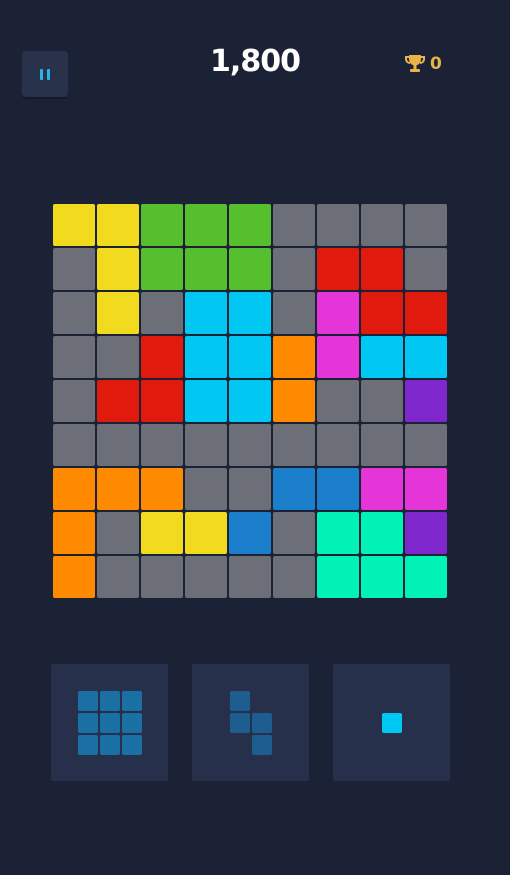 This screenshot has height=875, width=510. I want to click on piece-block-single, so click(392, 723).